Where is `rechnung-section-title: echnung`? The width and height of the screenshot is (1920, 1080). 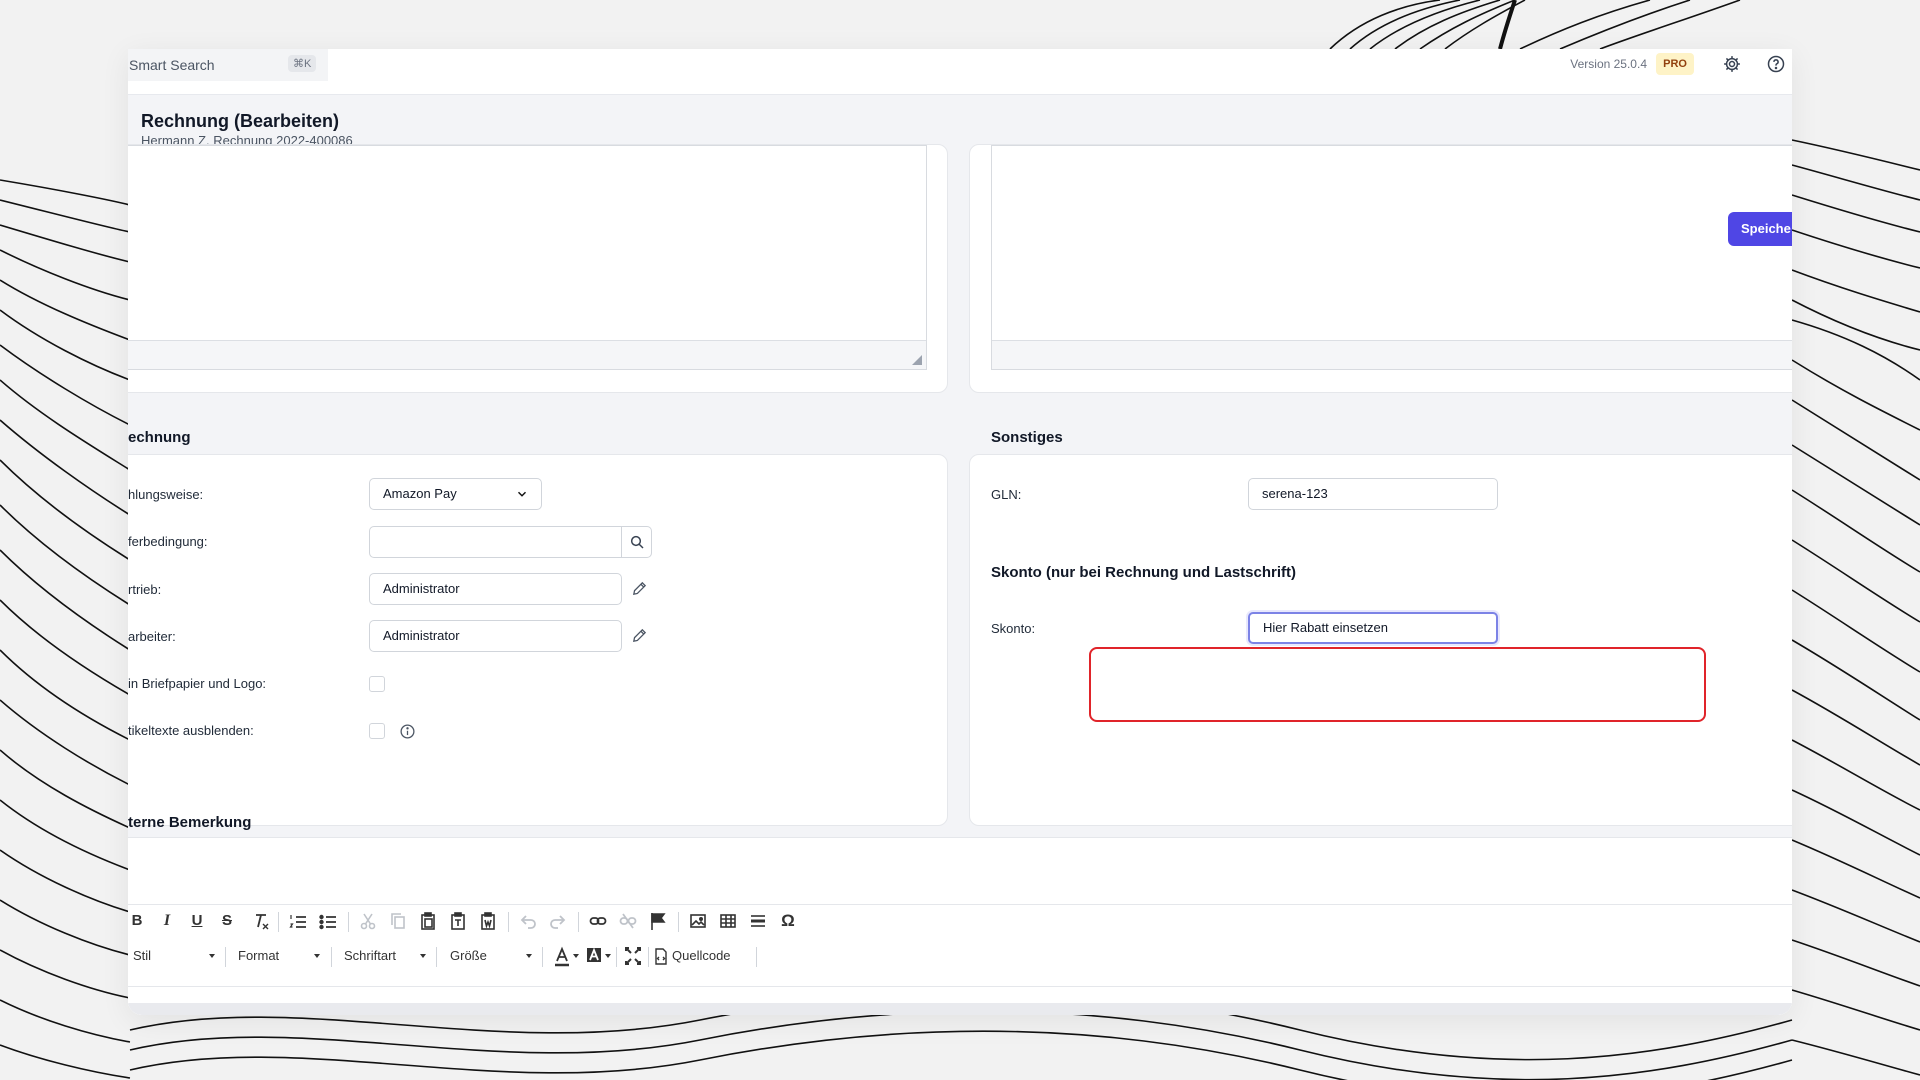 rechnung-section-title: echnung is located at coordinates (159, 437).